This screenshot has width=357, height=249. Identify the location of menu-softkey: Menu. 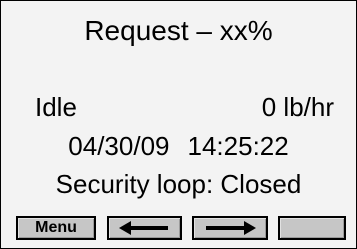
(56, 228).